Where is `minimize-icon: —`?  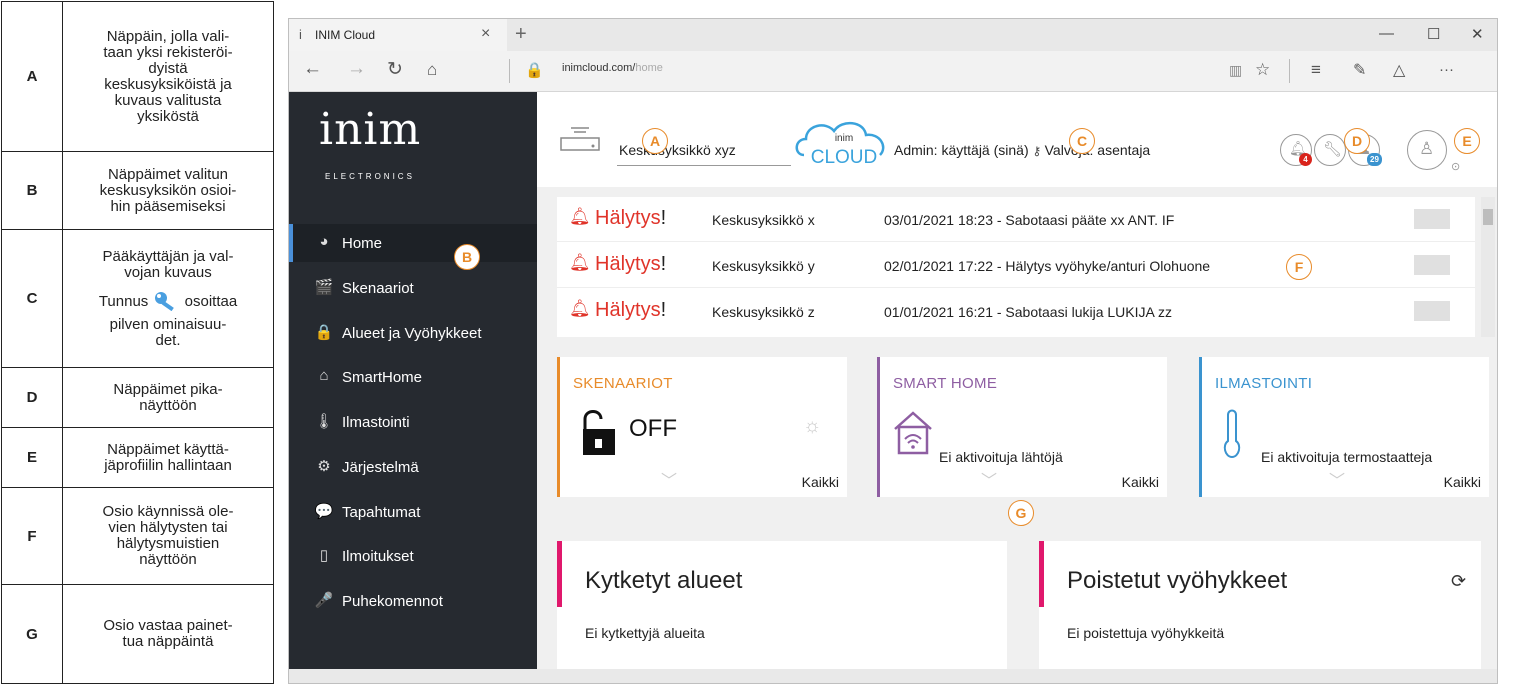
minimize-icon: — is located at coordinates (1386, 33).